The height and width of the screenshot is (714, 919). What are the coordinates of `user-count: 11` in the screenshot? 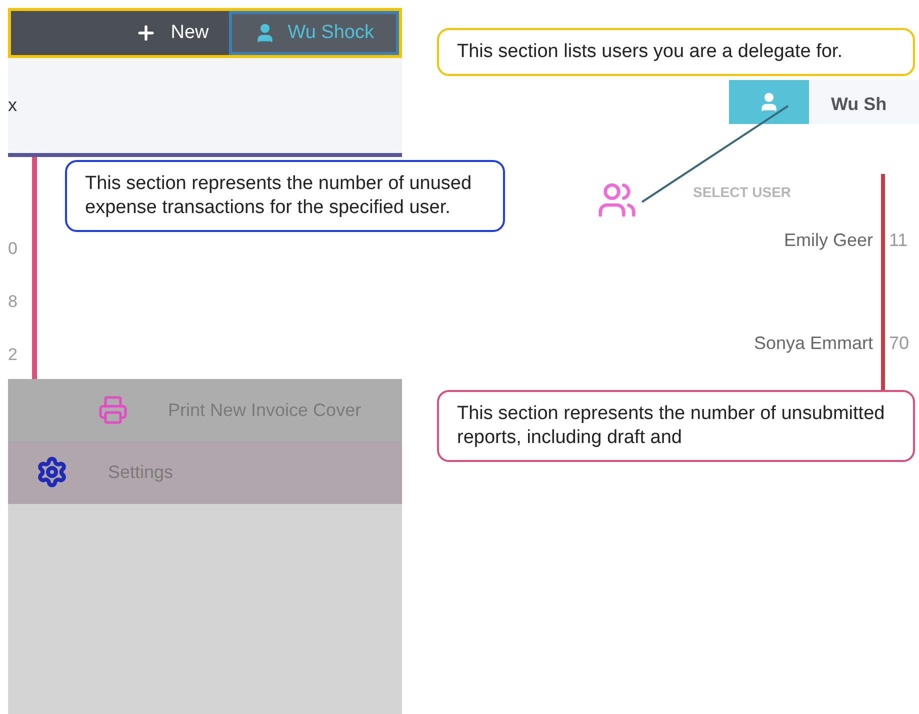 It's located at (899, 240).